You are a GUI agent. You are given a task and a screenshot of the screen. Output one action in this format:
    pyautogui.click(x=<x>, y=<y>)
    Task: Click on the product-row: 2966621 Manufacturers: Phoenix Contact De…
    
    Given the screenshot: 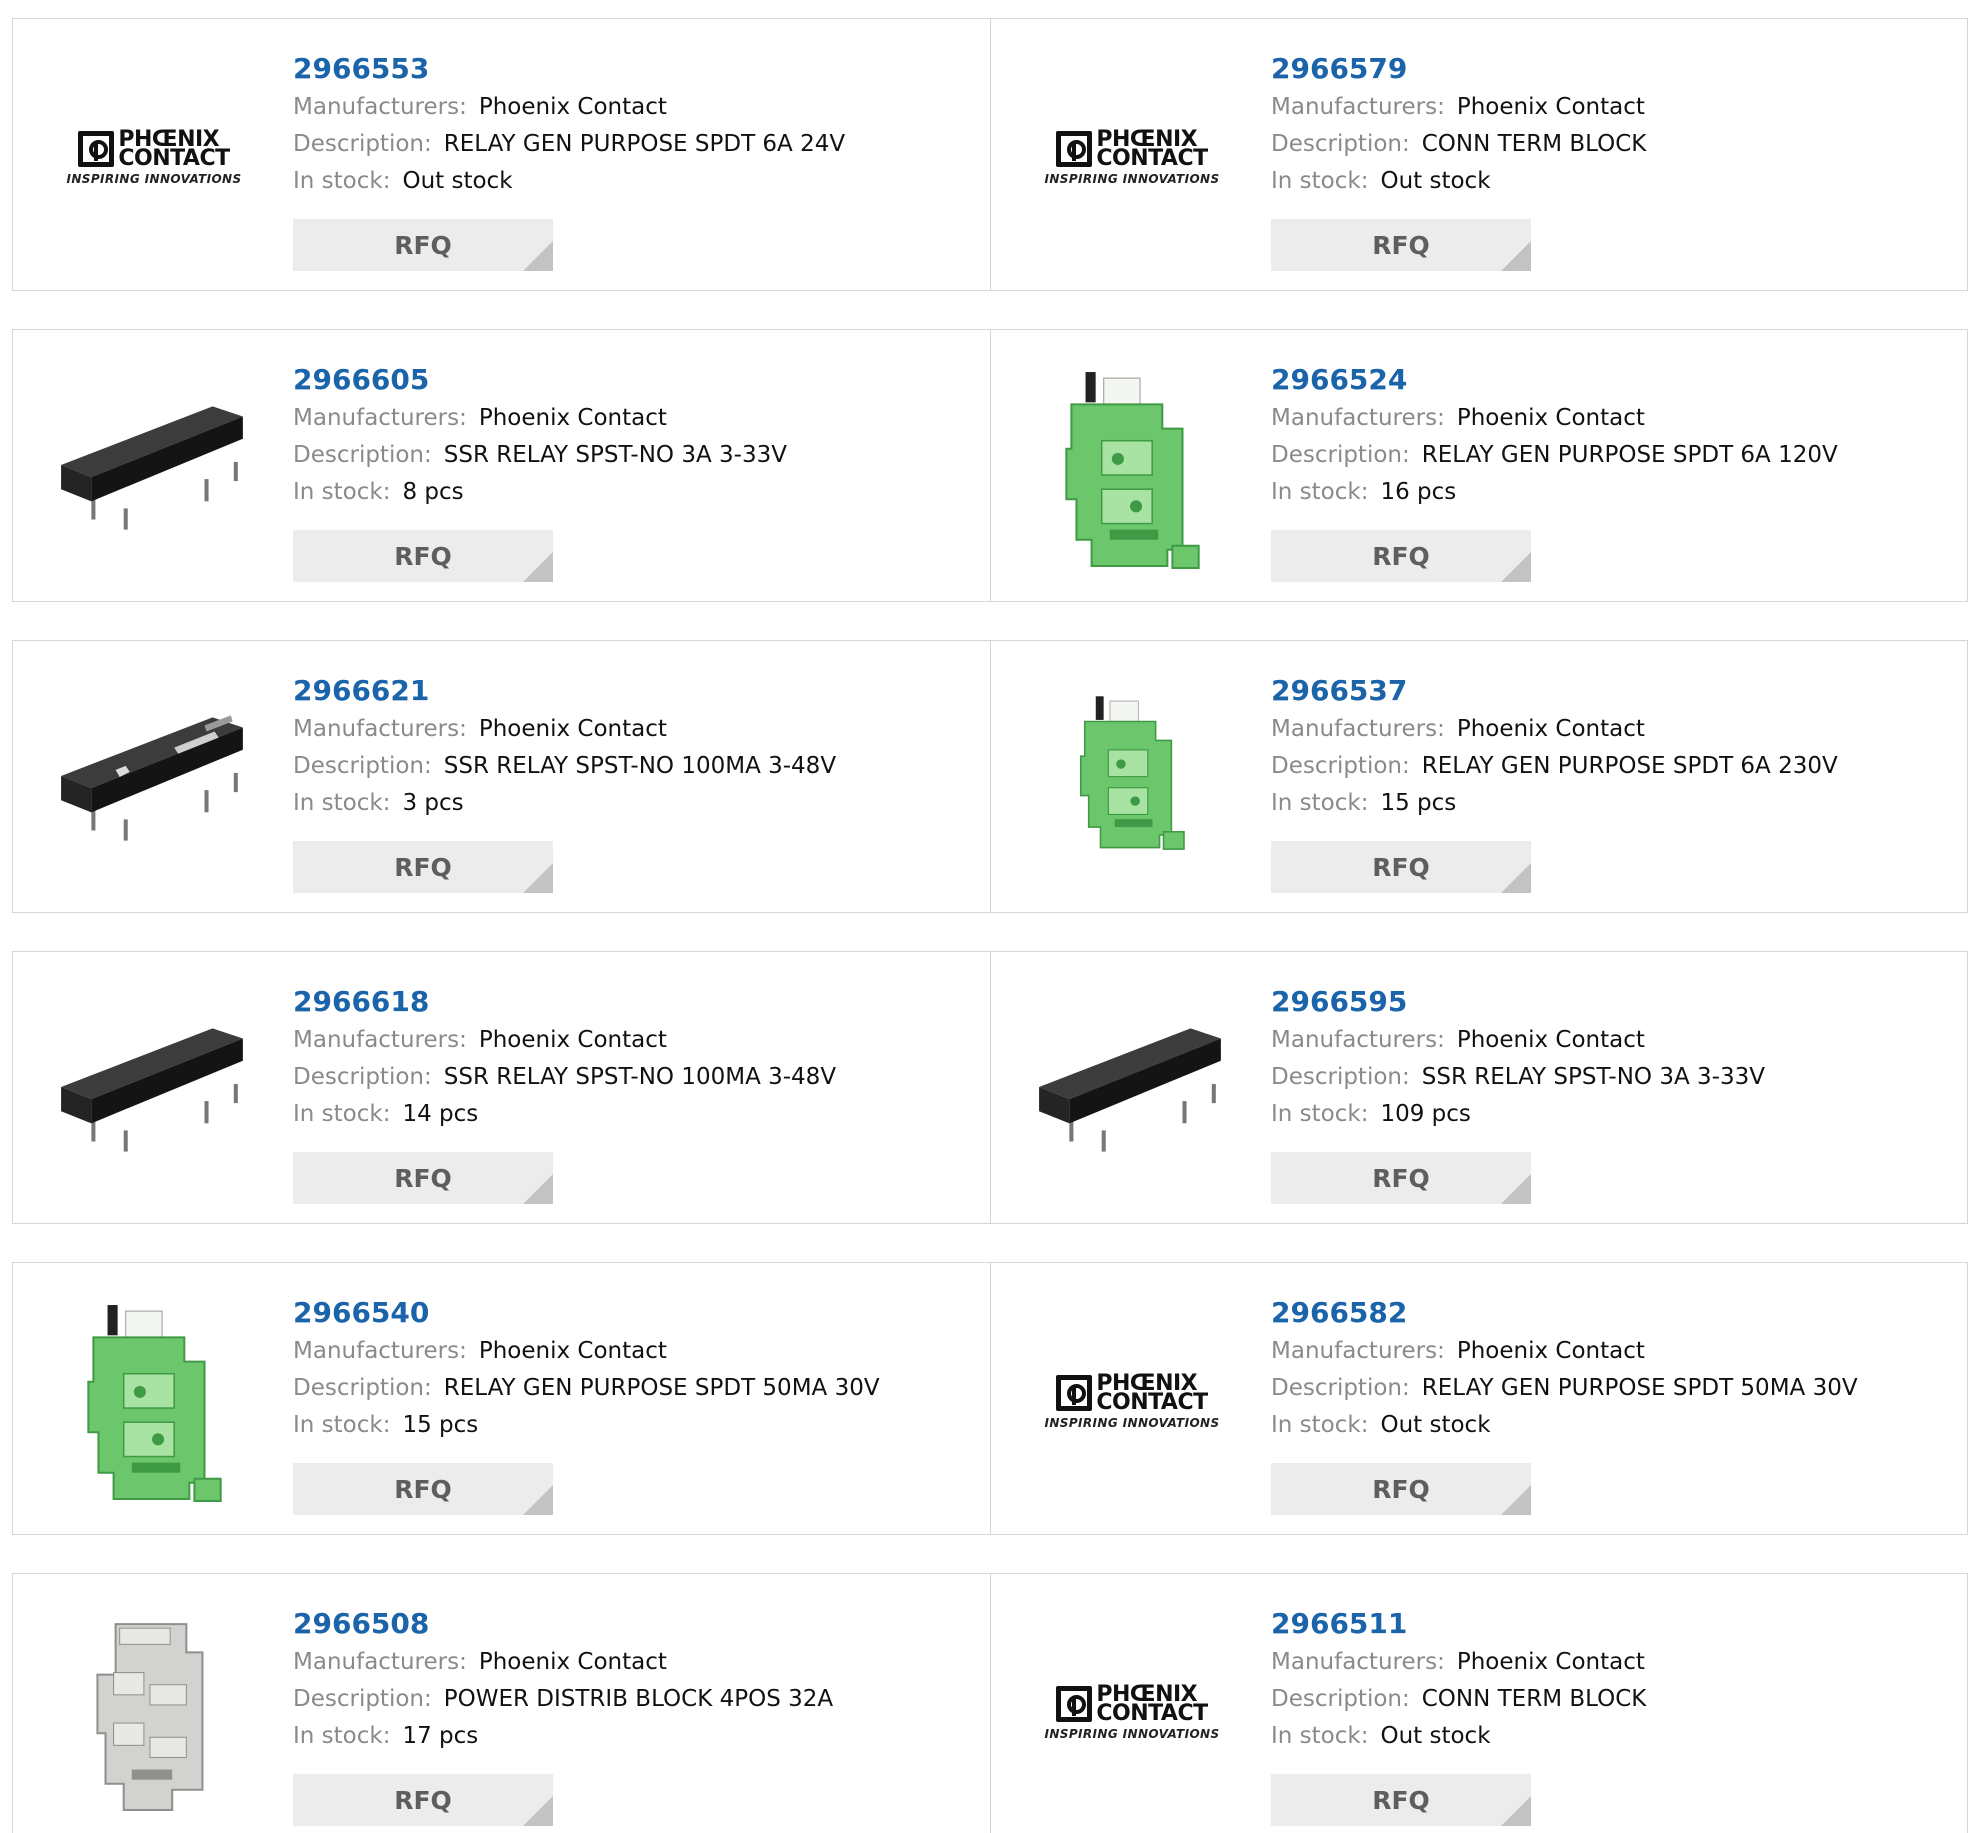 What is the action you would take?
    pyautogui.click(x=990, y=776)
    